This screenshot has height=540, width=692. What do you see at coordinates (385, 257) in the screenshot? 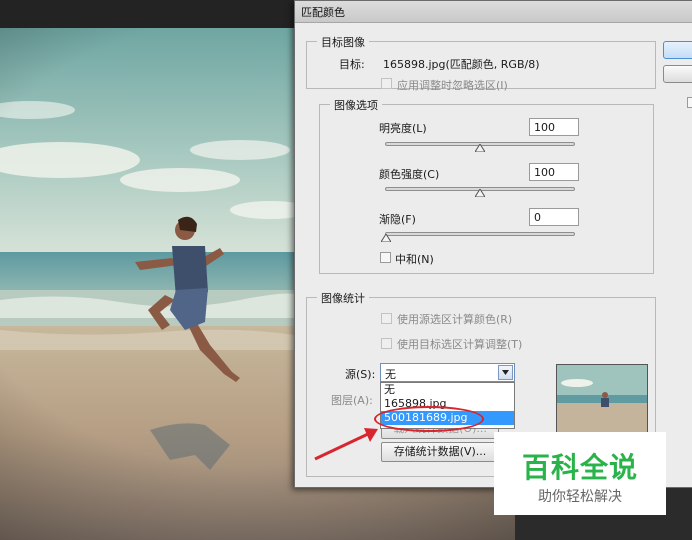
I see `neutralize-checkbox` at bounding box center [385, 257].